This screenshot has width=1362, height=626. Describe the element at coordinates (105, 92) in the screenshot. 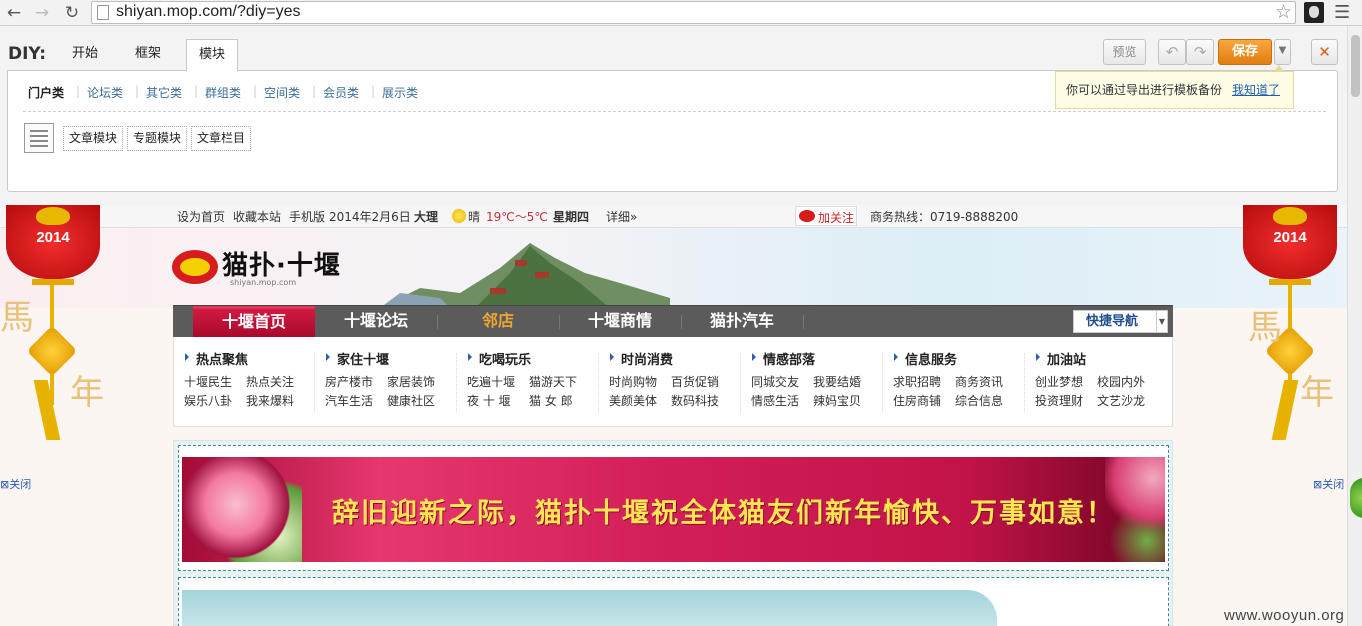

I see `category-forum: 论坛类` at that location.